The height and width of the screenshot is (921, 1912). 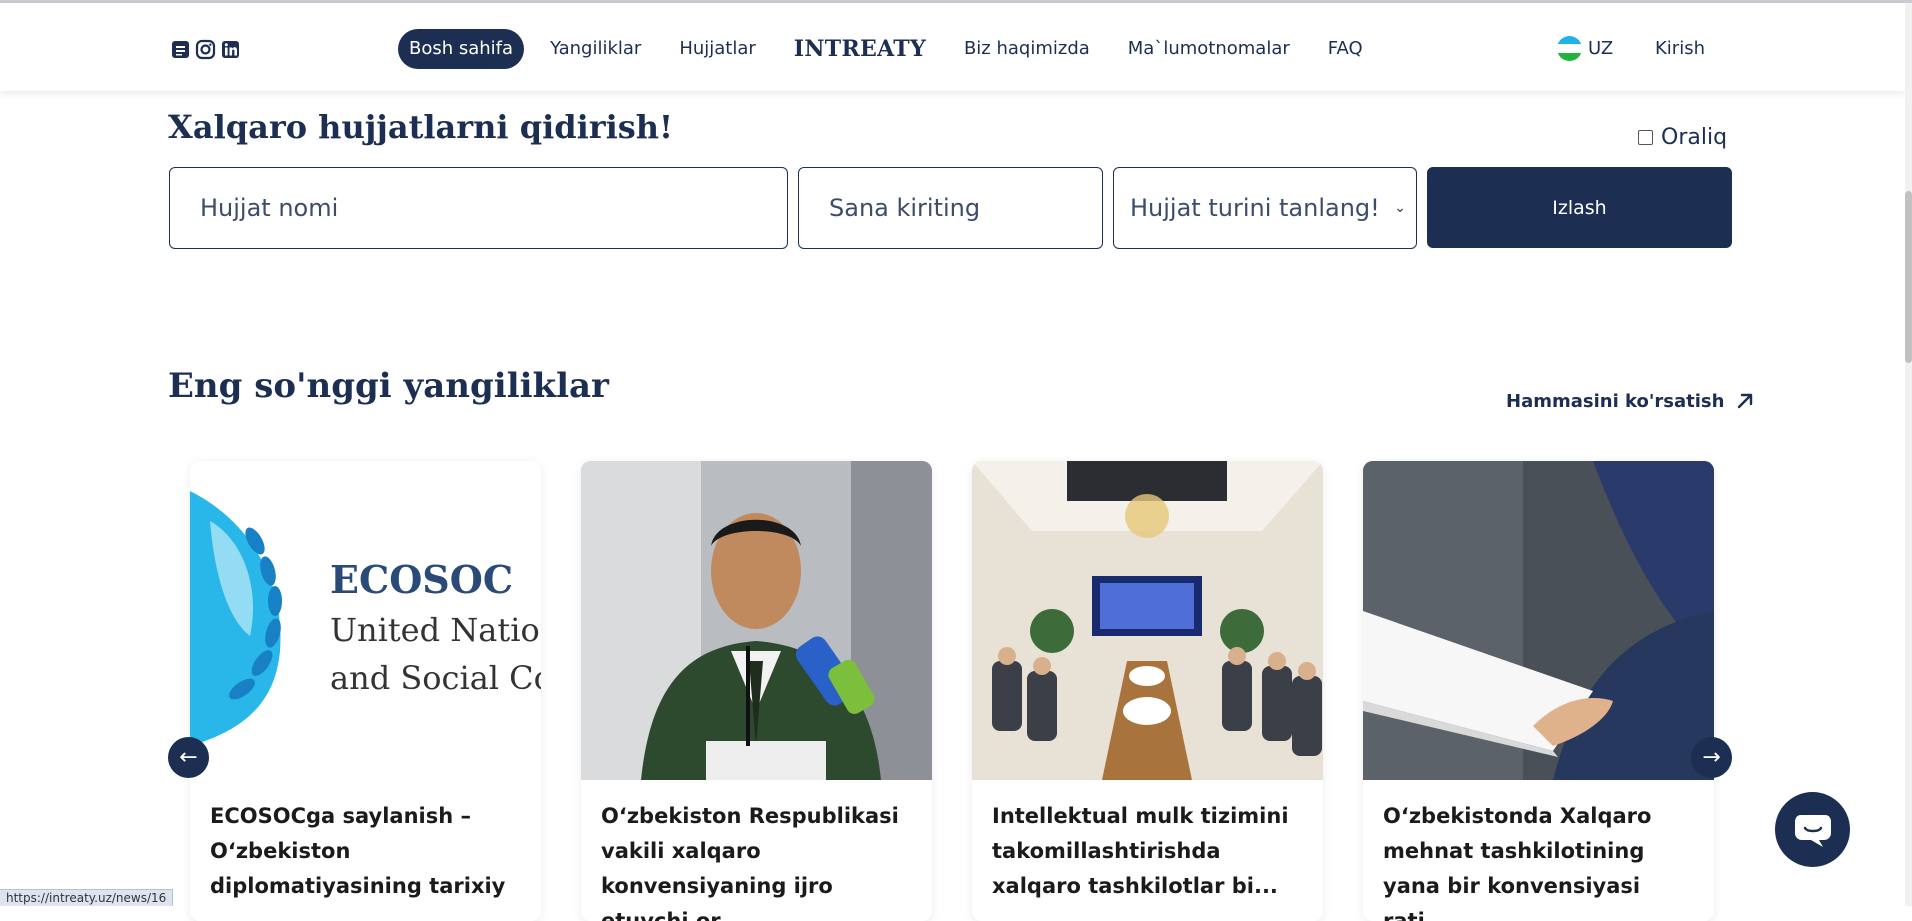 What do you see at coordinates (1745, 401) in the screenshot?
I see `arrow-up-right-icon` at bounding box center [1745, 401].